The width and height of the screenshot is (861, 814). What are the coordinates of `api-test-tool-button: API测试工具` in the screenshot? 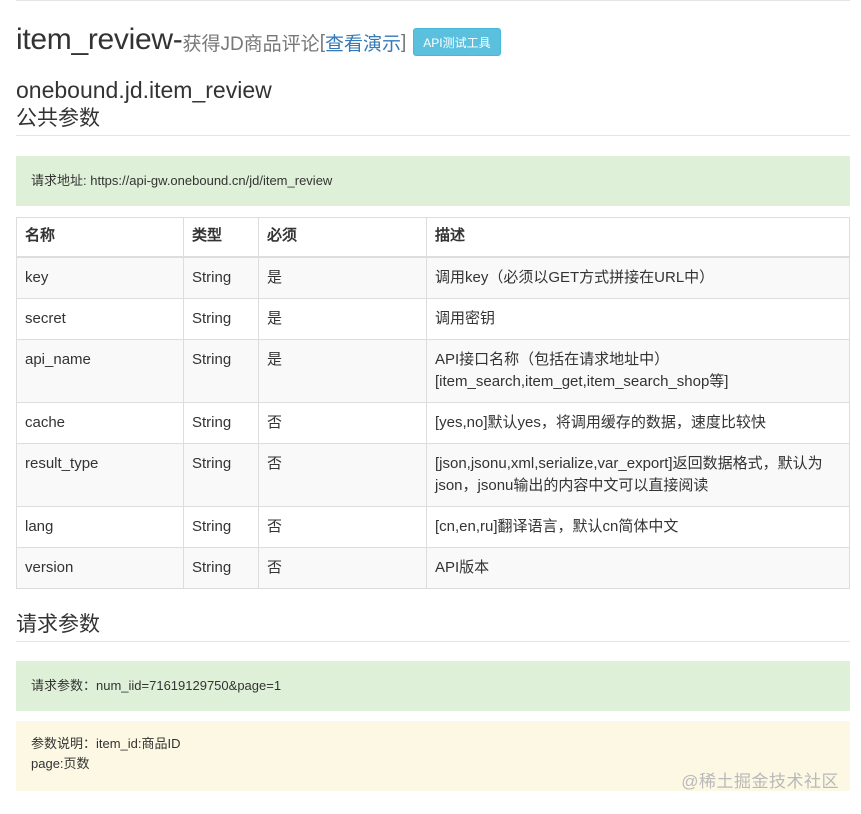 It's located at (457, 42).